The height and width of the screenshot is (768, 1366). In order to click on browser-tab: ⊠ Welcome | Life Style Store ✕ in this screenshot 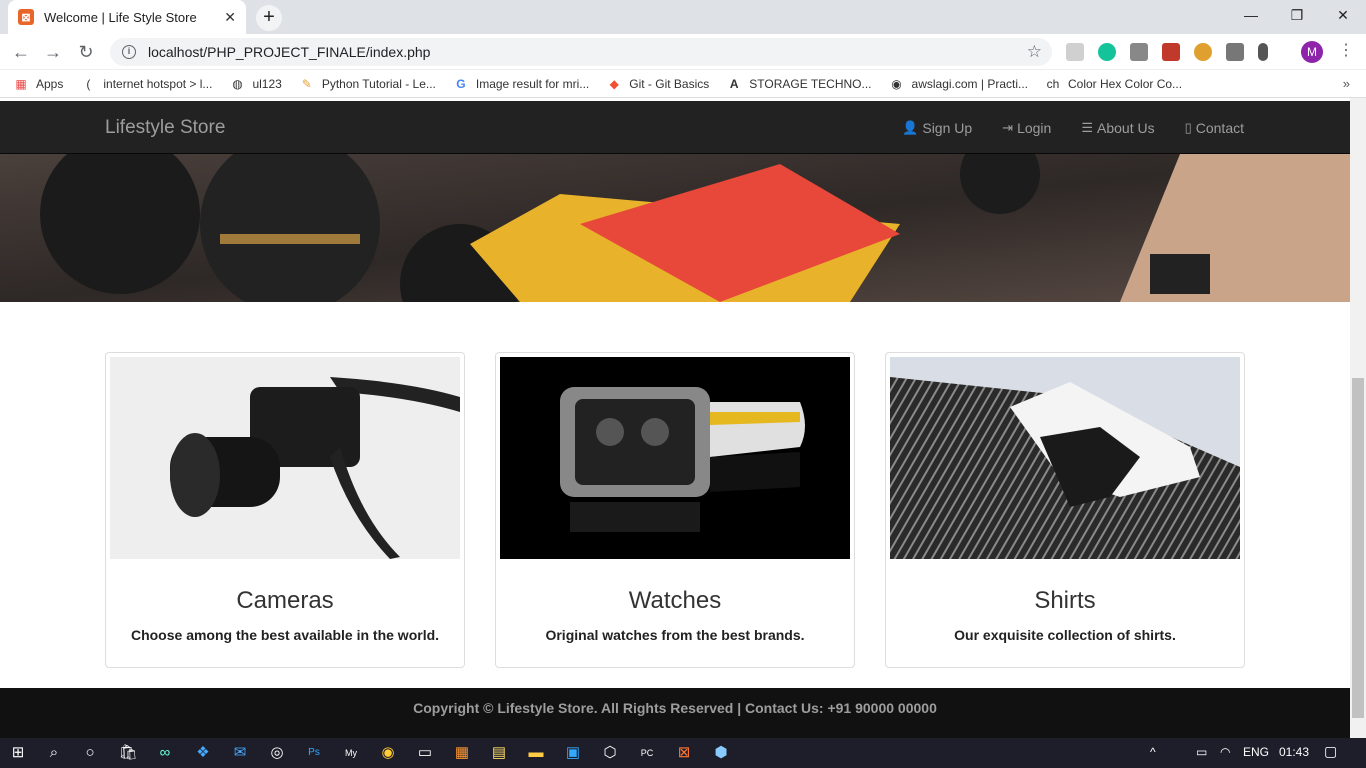, I will do `click(127, 17)`.